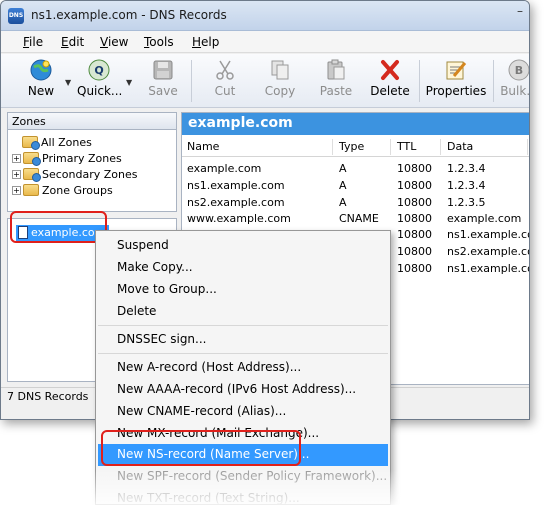 Image resolution: width=546 pixels, height=505 pixels. I want to click on folder-icon, so click(31, 190).